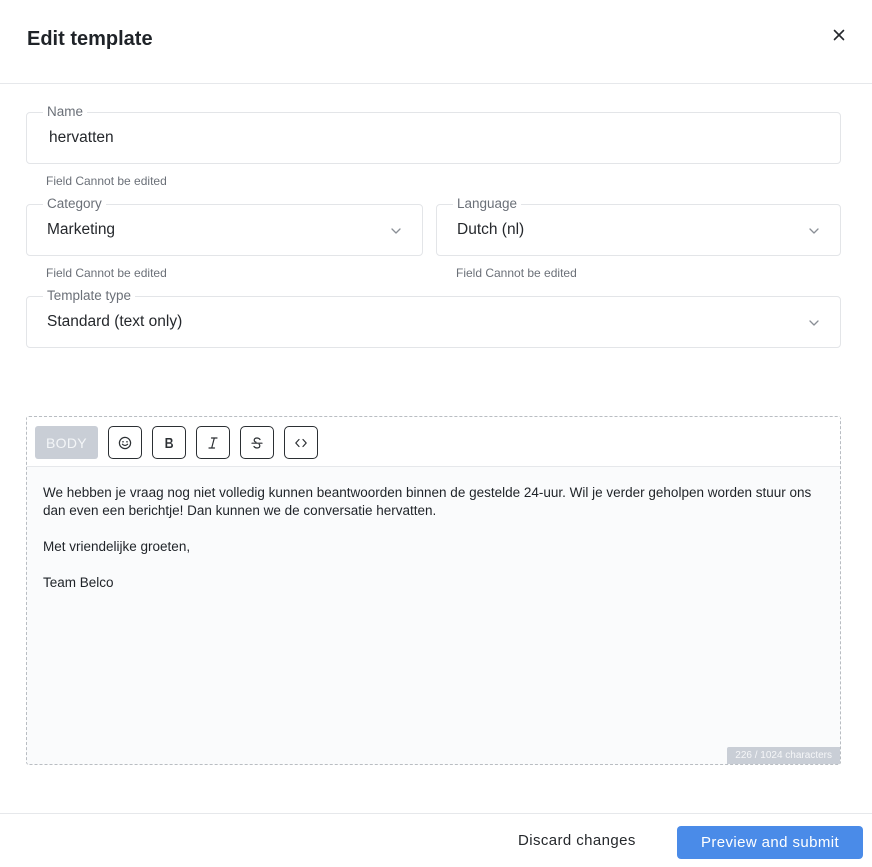  Describe the element at coordinates (516, 273) in the screenshot. I see `language-help-text: Field Cannot be edited` at that location.